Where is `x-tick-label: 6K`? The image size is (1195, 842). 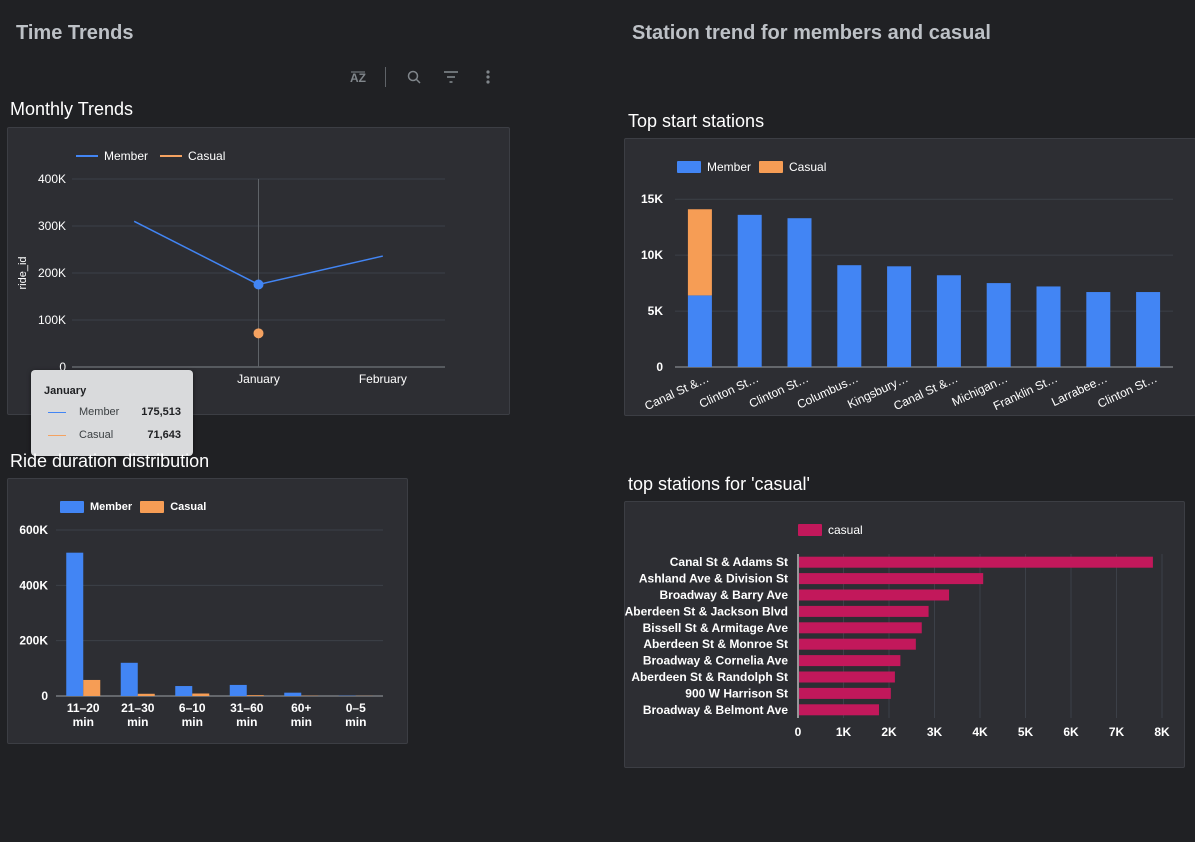 x-tick-label: 6K is located at coordinates (1071, 732).